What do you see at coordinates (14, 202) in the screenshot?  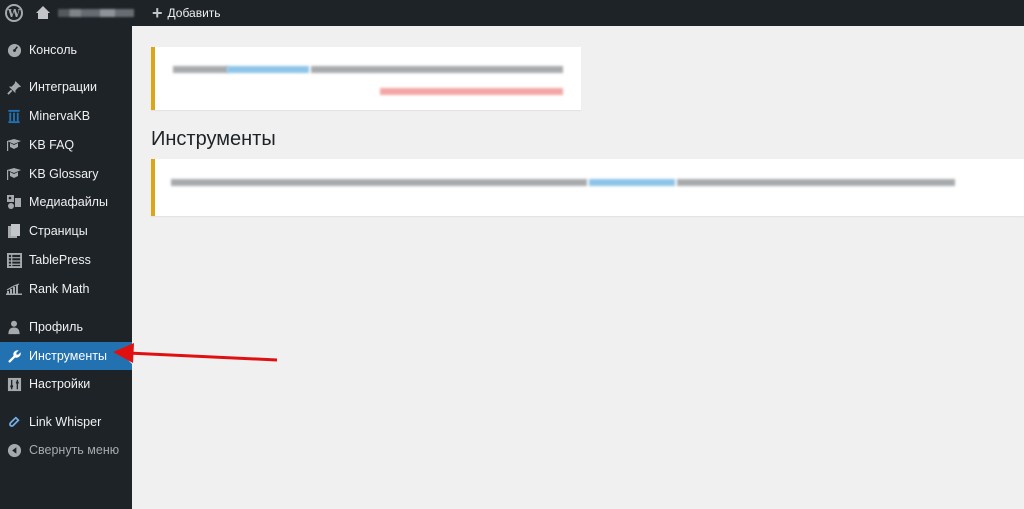 I see `media-icon` at bounding box center [14, 202].